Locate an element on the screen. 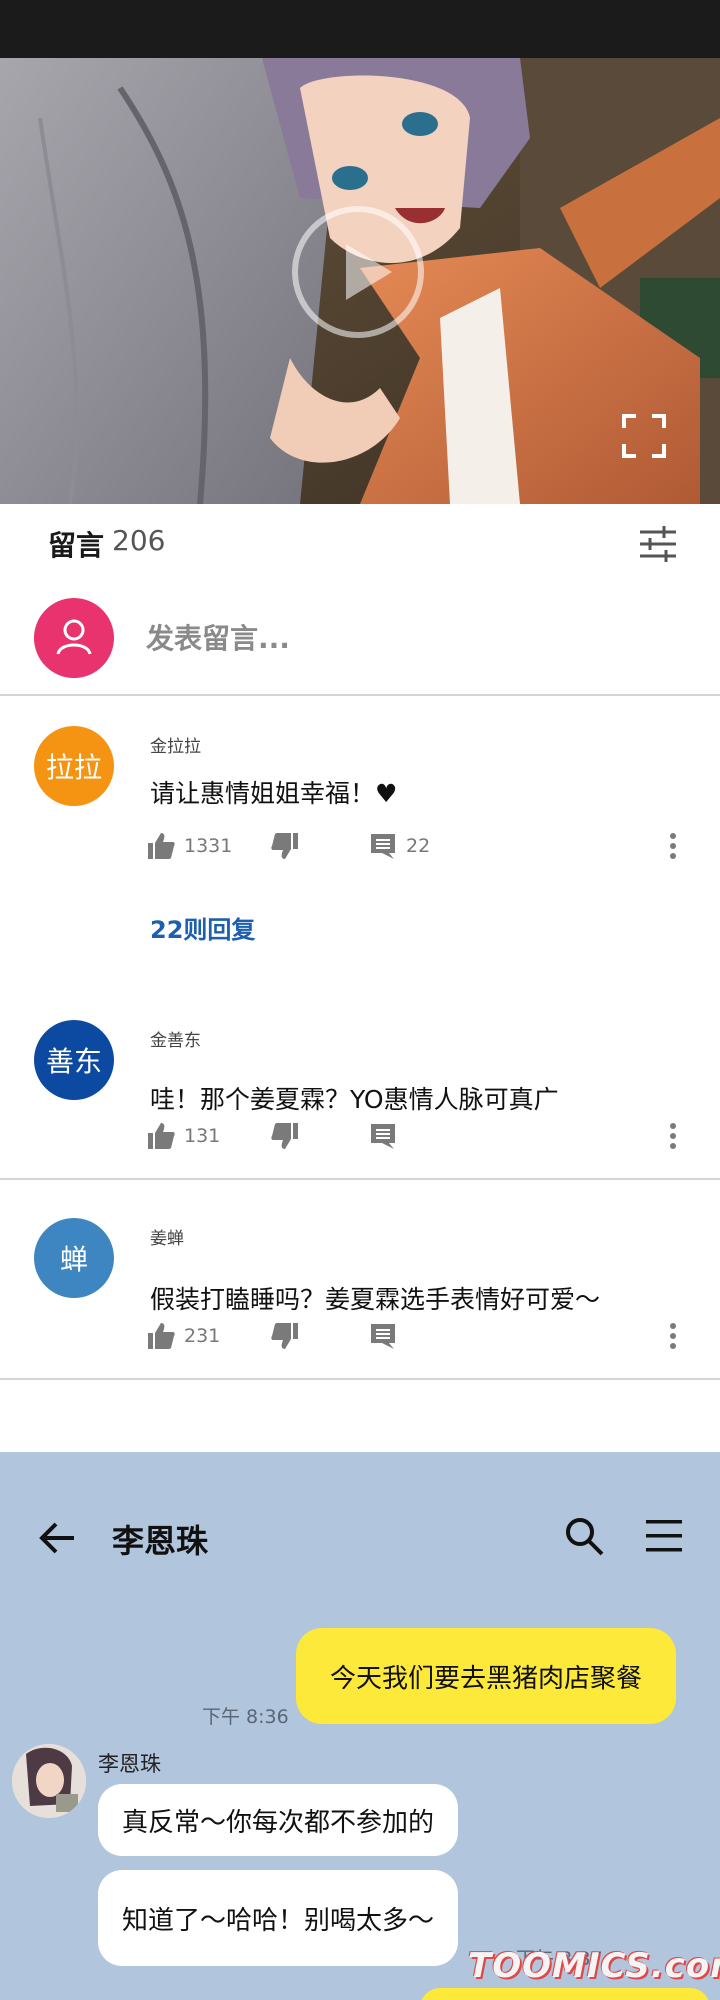  chat-contact-name: 李恩珠 is located at coordinates (160, 1541).